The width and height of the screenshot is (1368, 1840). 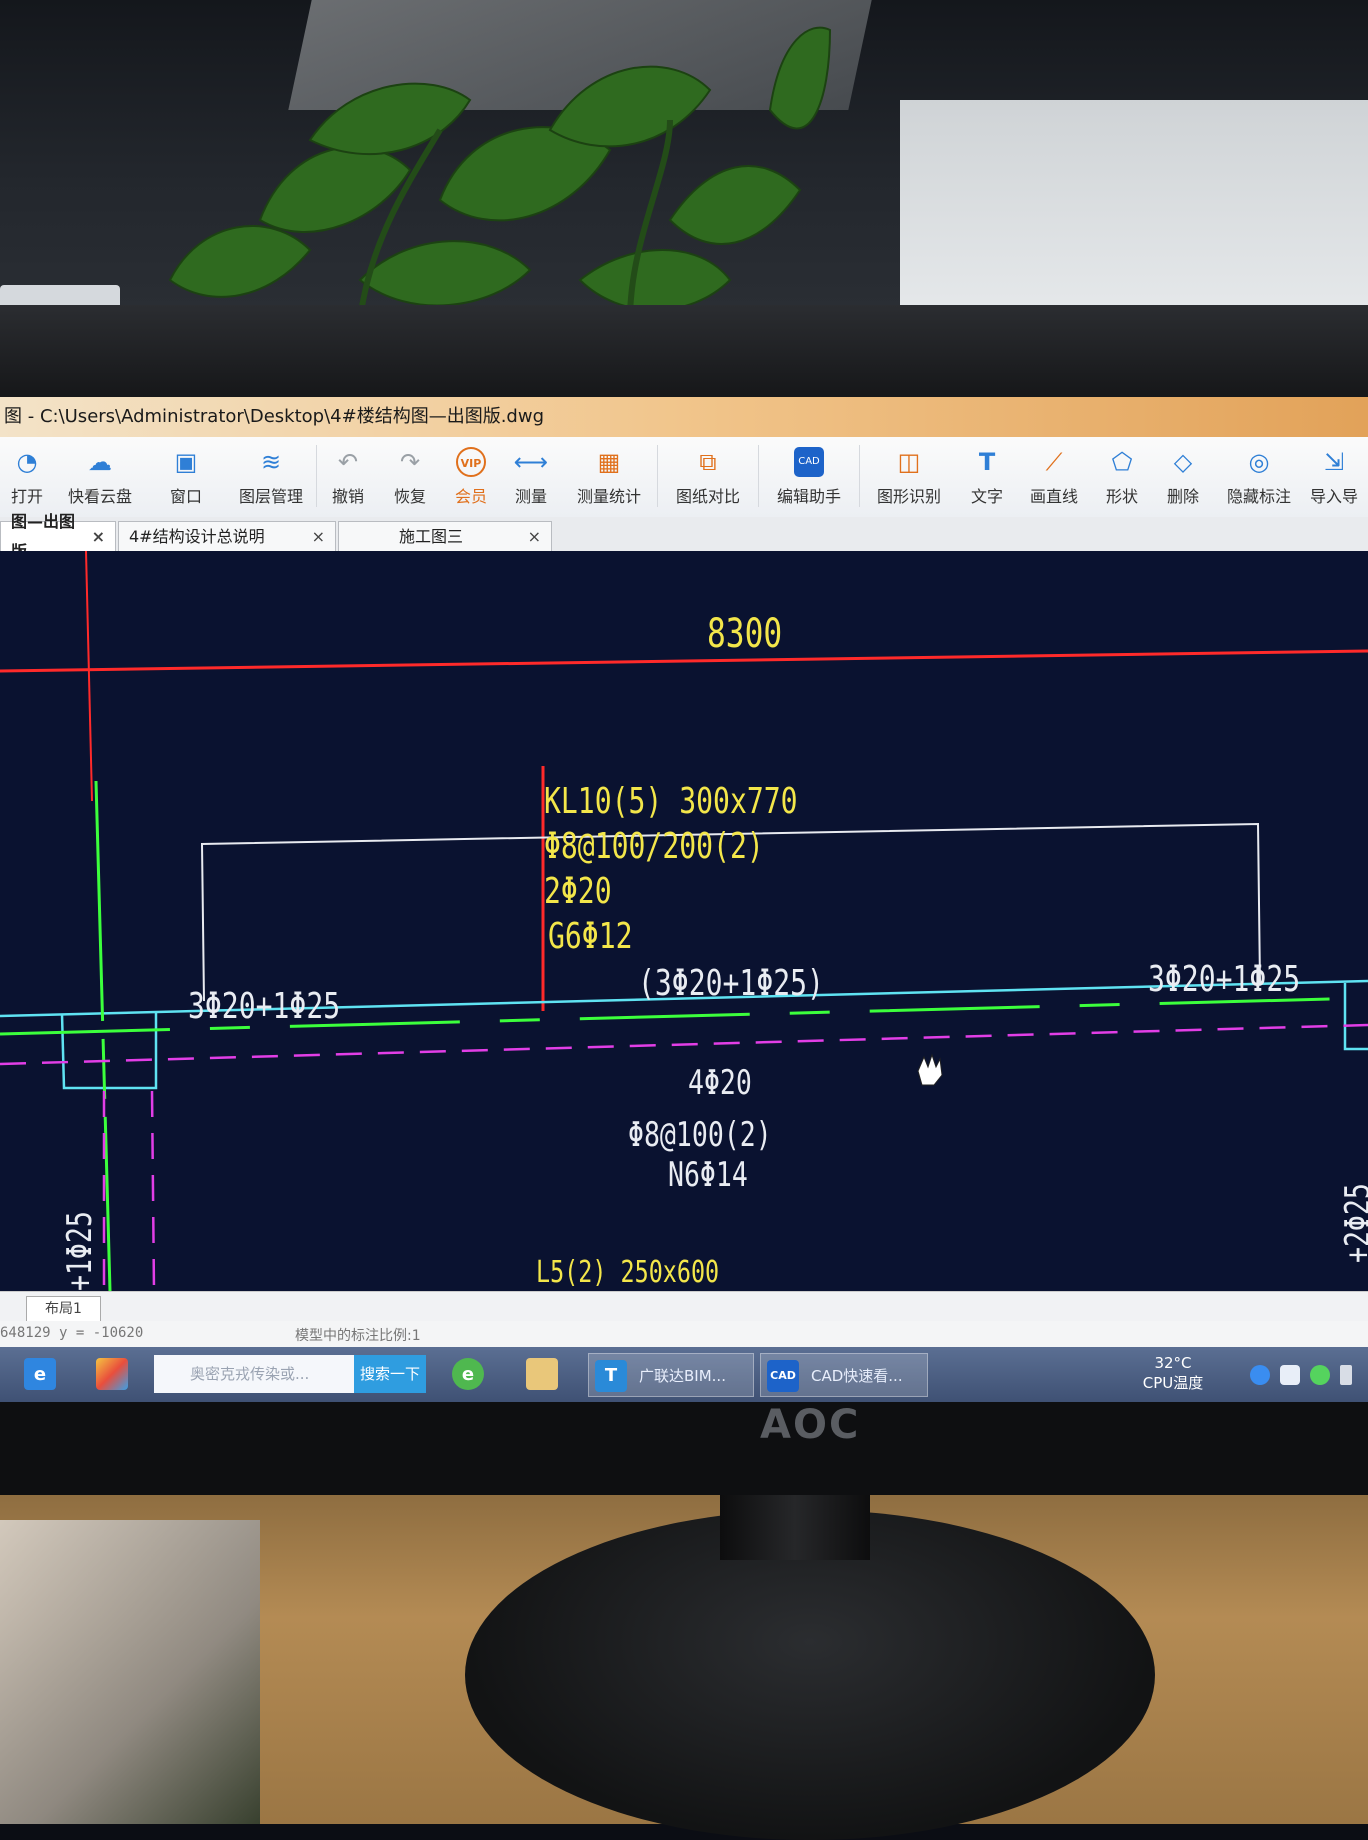 I want to click on delete-button: ◇ 删除, so click(x=1183, y=477).